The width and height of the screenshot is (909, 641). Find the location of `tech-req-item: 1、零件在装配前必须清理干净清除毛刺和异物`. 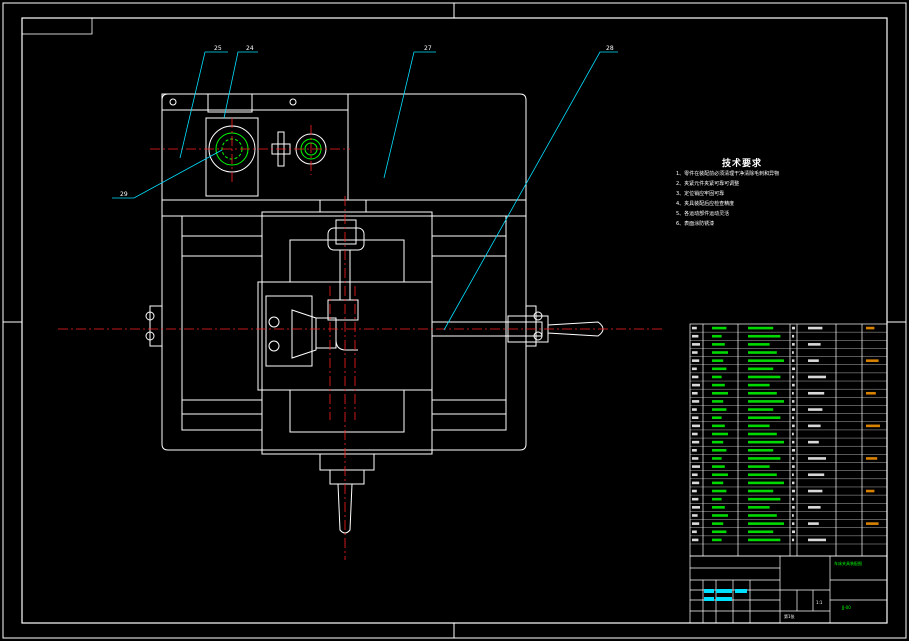

tech-req-item: 1、零件在装配前必须清理干净清除毛刺和异物 is located at coordinates (728, 174).